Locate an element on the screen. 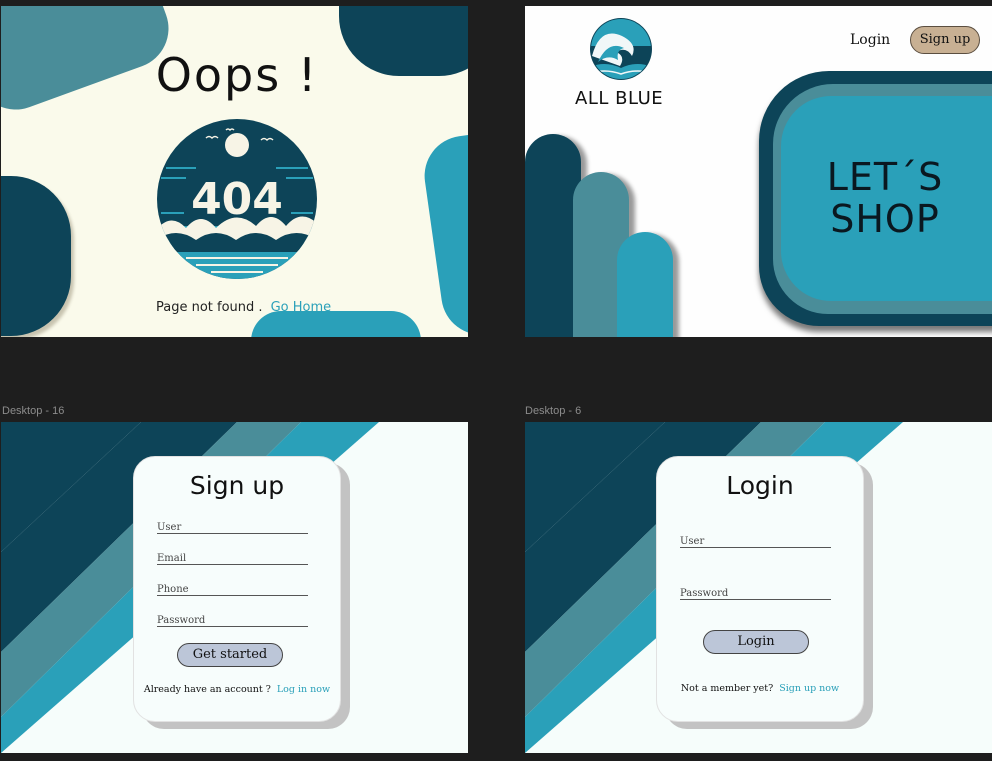  go-home-link: Go Home is located at coordinates (301, 307).